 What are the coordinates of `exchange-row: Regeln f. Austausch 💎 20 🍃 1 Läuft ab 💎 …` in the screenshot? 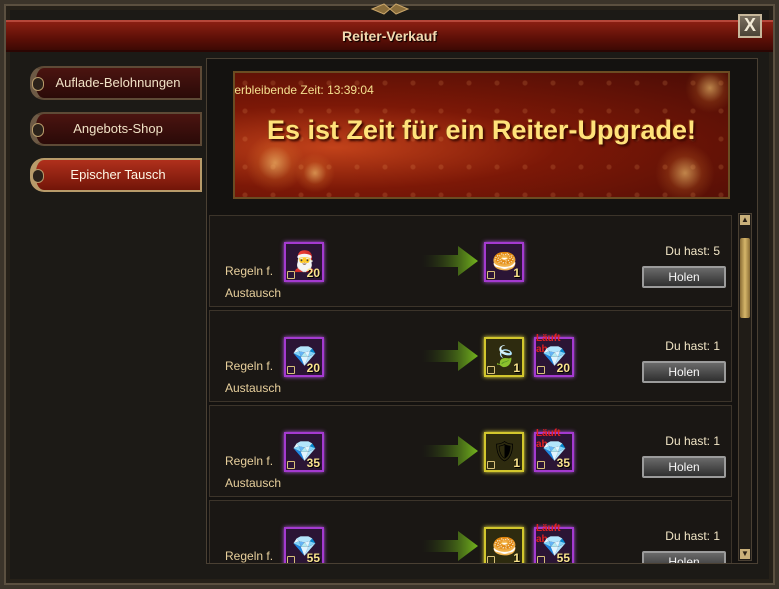 It's located at (470, 356).